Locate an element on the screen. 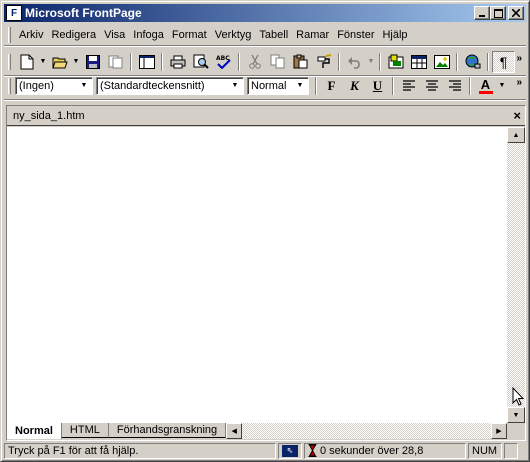 The height and width of the screenshot is (462, 530). status-connection: ⇖ is located at coordinates (290, 450).